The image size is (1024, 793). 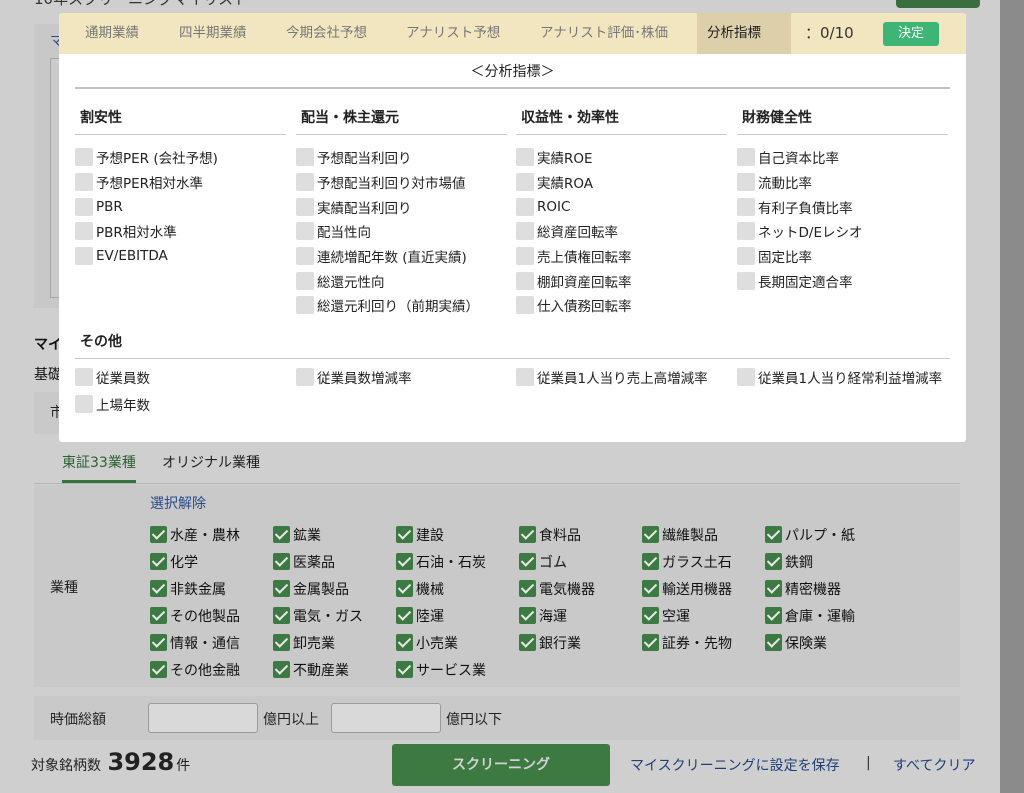 What do you see at coordinates (401, 157) in the screenshot?
I see `indicator-option: 予想配当利回り` at bounding box center [401, 157].